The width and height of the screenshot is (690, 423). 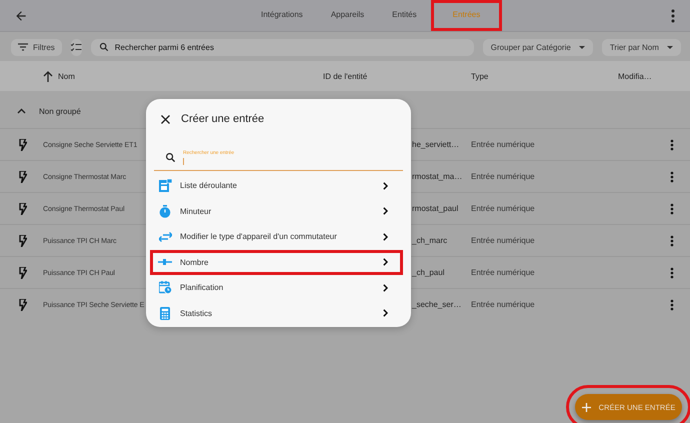 What do you see at coordinates (165, 185) in the screenshot?
I see `list-icon` at bounding box center [165, 185].